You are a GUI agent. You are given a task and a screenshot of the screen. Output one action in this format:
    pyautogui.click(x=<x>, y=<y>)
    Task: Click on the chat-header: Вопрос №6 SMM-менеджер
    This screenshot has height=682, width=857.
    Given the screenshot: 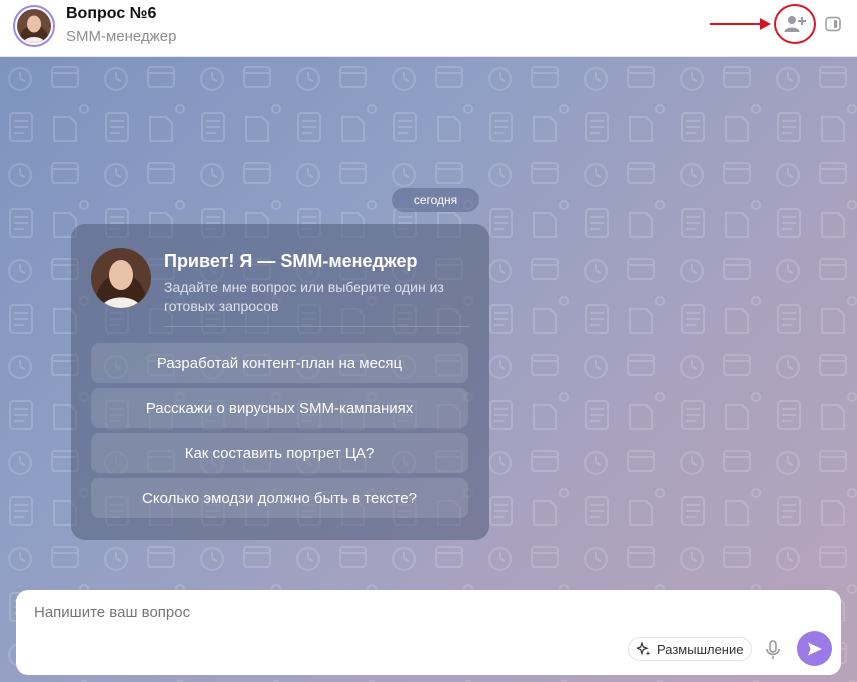 What is the action you would take?
    pyautogui.click(x=428, y=28)
    